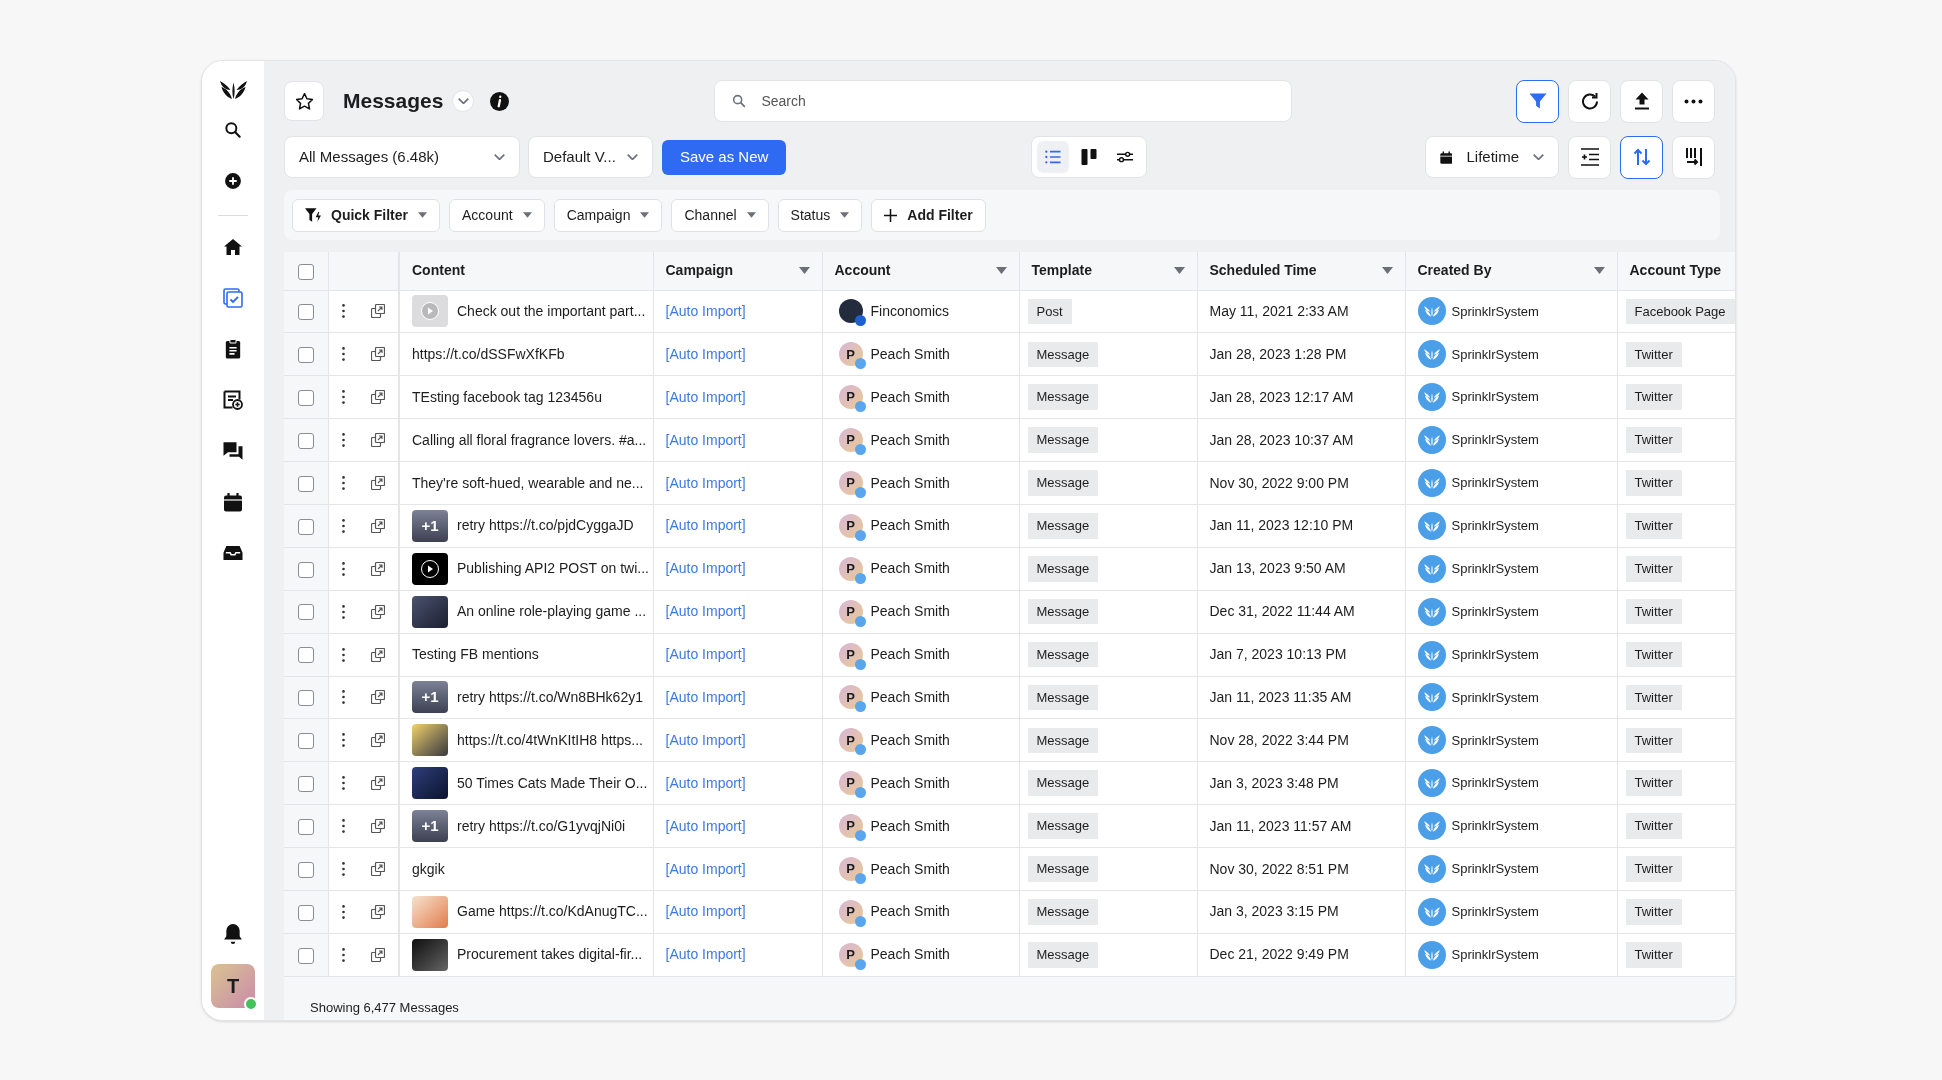 This screenshot has height=1080, width=1942. I want to click on date-range-select: Lifetime, so click(1492, 157).